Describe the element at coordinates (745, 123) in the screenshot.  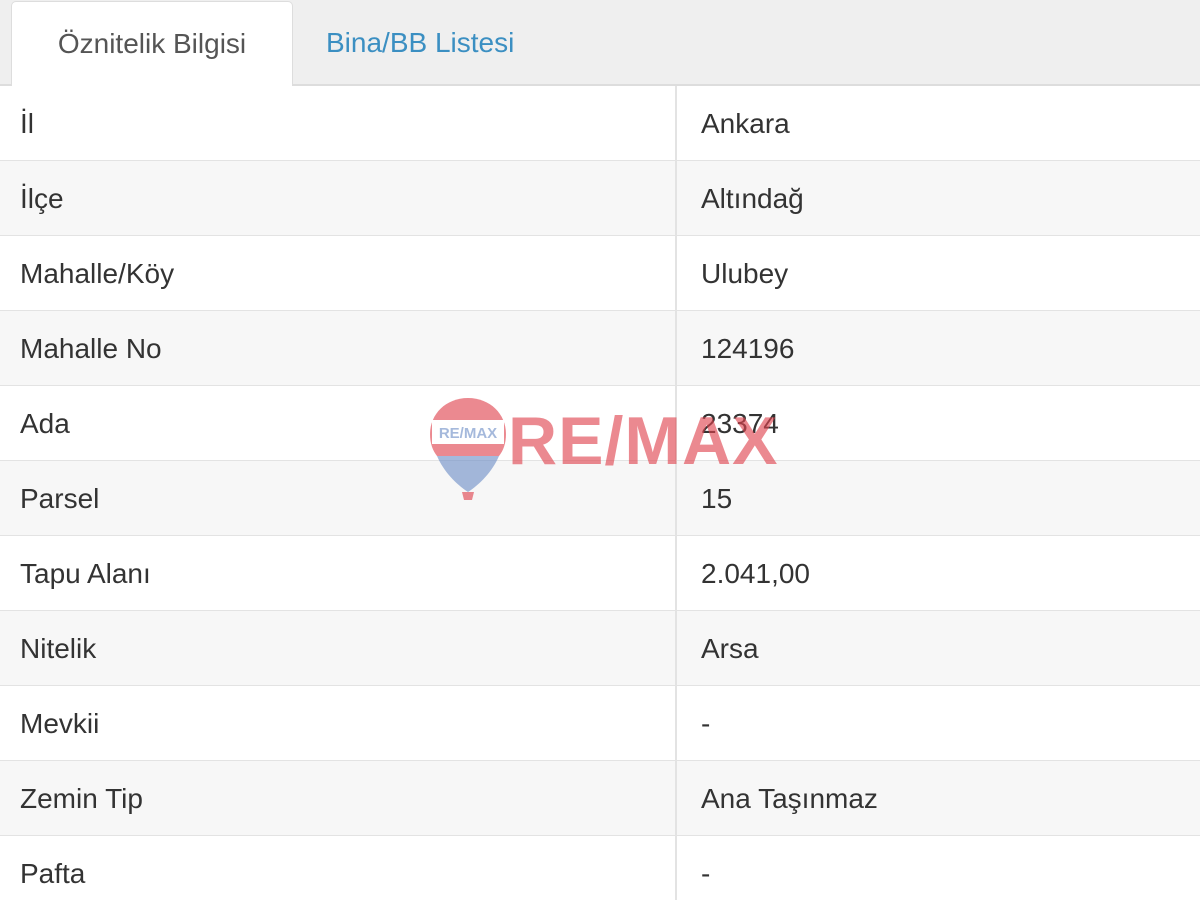
I see `row-value: Ankara` at that location.